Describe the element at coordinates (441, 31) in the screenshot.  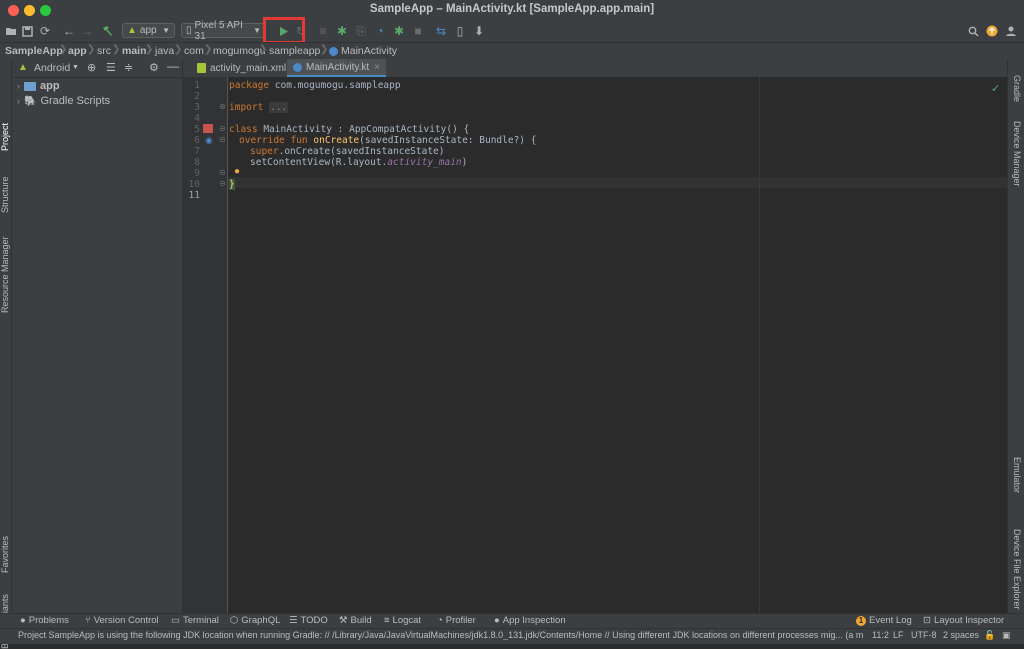
I see `sync-gradle-icon: ⇆` at that location.